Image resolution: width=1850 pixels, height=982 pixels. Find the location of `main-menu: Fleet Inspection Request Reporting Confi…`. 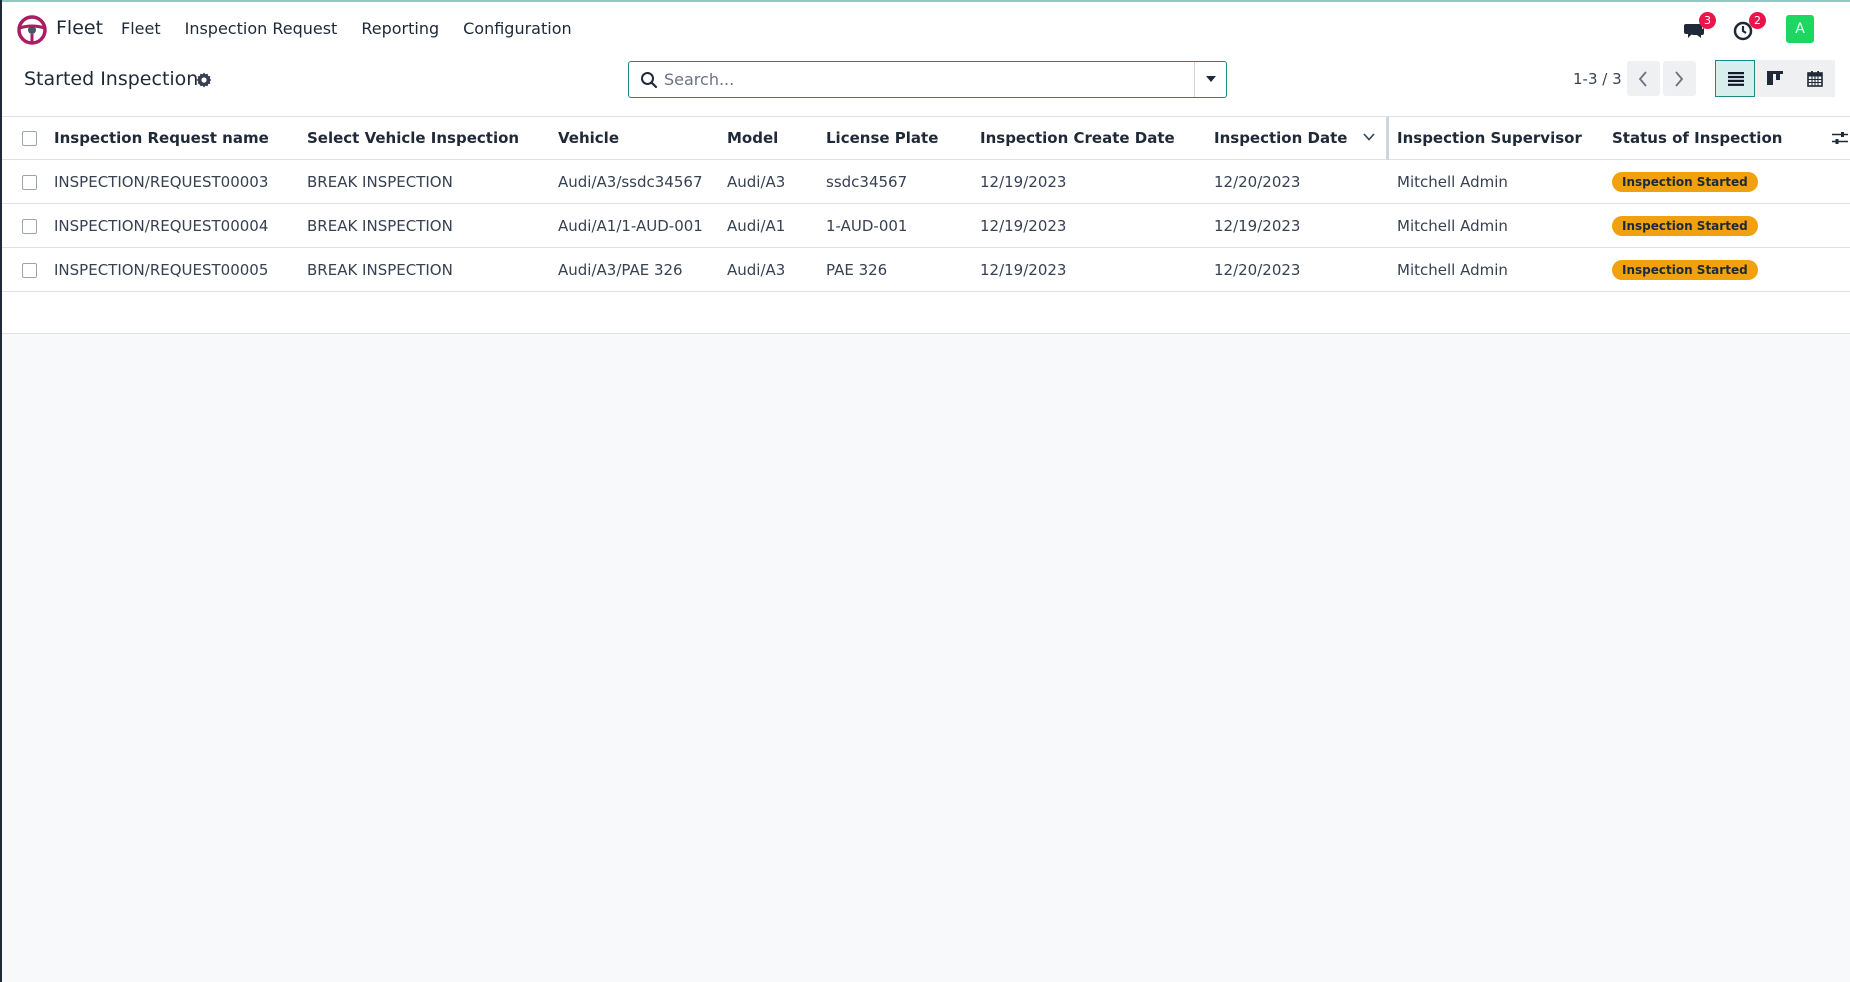

main-menu: Fleet Inspection Request Reporting Confi… is located at coordinates (358, 28).